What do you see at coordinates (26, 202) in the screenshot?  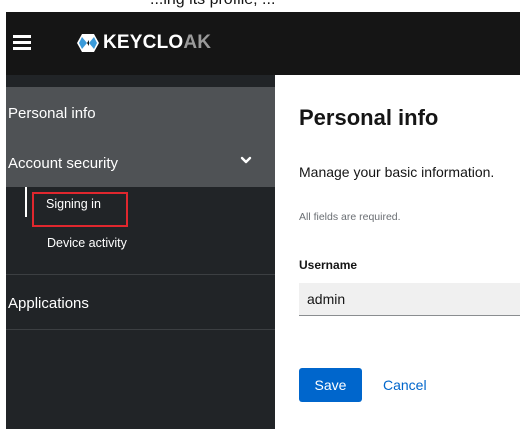 I see `subnav-indicator` at bounding box center [26, 202].